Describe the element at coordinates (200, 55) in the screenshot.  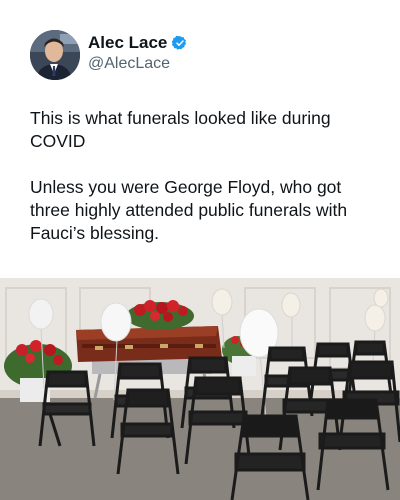
I see `tweet-header: Alec Lace @AlecLace` at that location.